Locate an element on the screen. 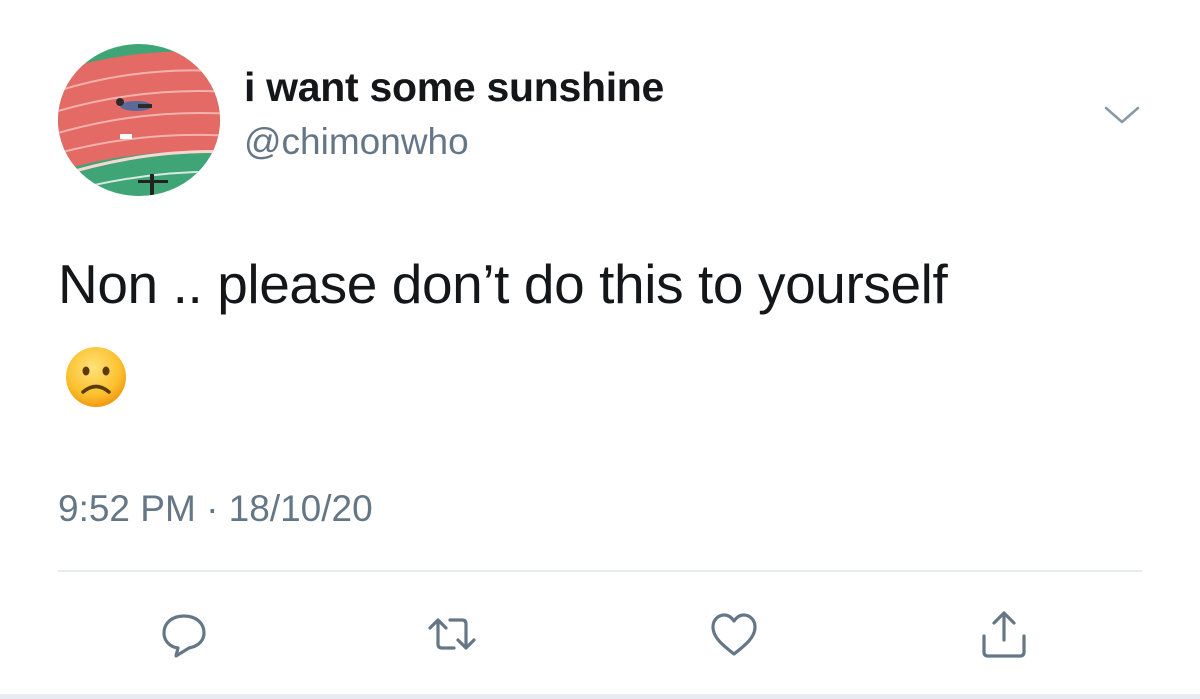  avatar is located at coordinates (139, 120).